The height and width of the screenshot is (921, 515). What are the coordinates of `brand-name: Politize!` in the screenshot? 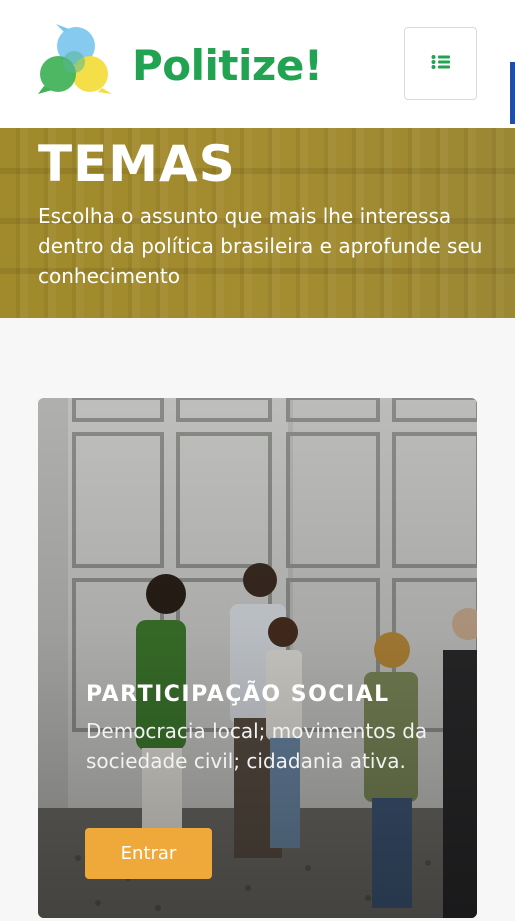 It's located at (227, 66).